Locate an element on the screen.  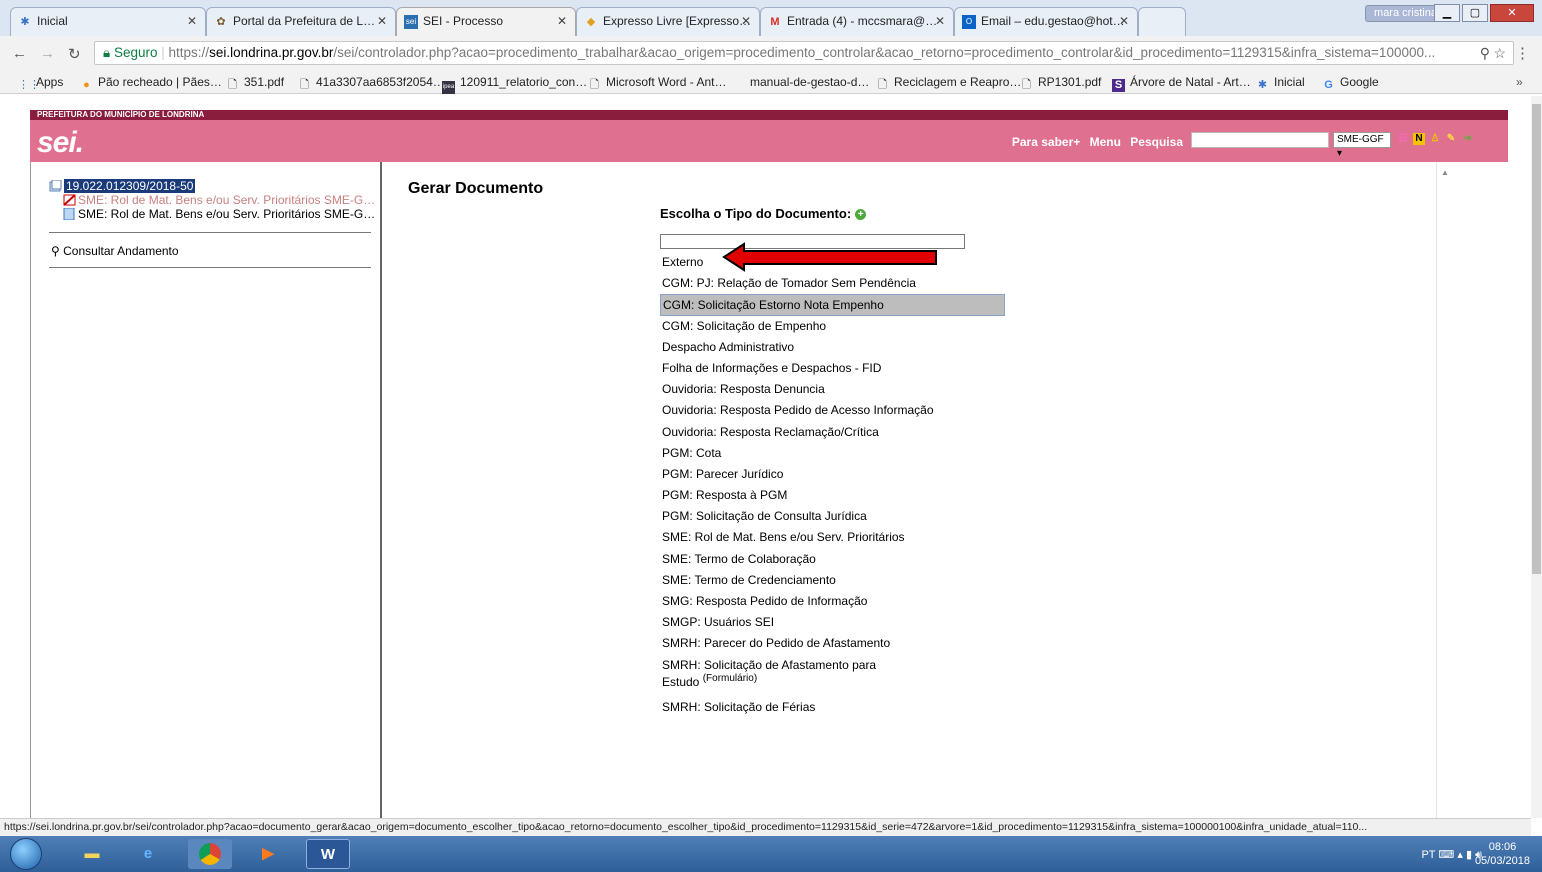
list-item: PGM: Cota is located at coordinates (832, 453).